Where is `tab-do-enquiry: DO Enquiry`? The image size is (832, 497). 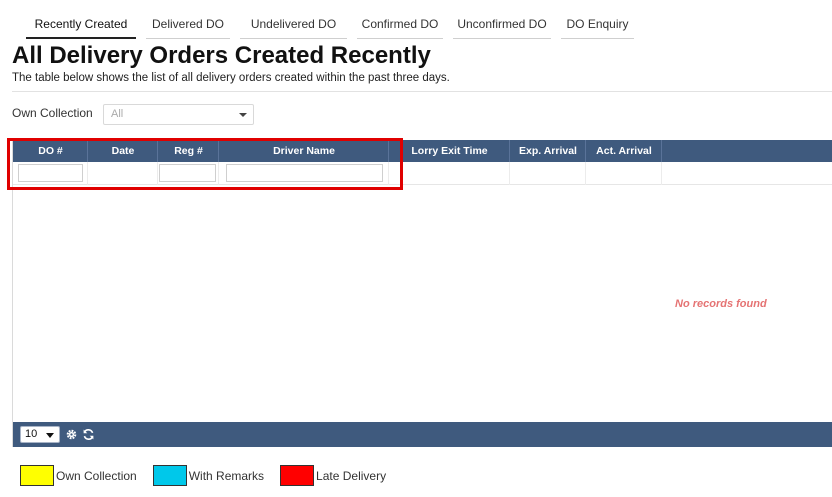
tab-do-enquiry: DO Enquiry is located at coordinates (597, 26).